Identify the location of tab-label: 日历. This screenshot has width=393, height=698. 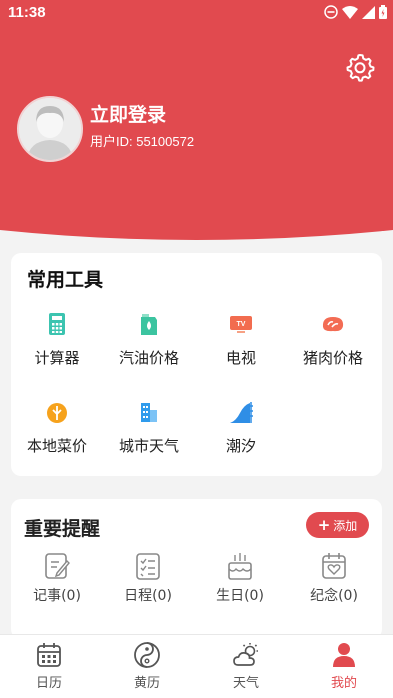
(48, 683).